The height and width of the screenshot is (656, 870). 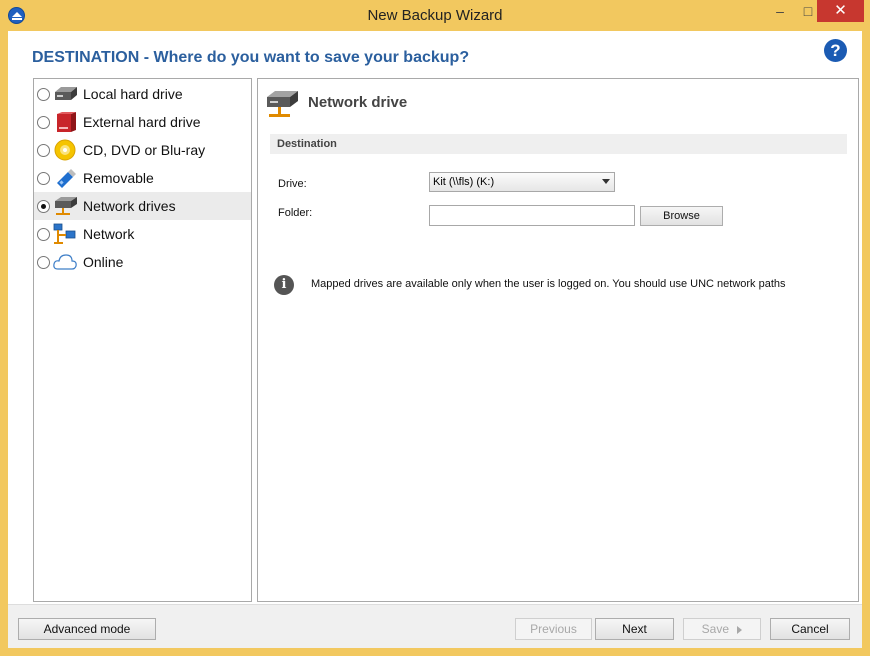 I want to click on folder-input, so click(x=532, y=215).